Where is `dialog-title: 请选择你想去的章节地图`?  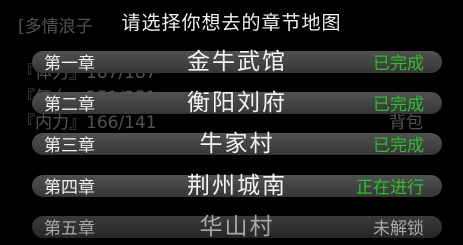
dialog-title: 请选择你想去的章节地图 is located at coordinates (231, 23).